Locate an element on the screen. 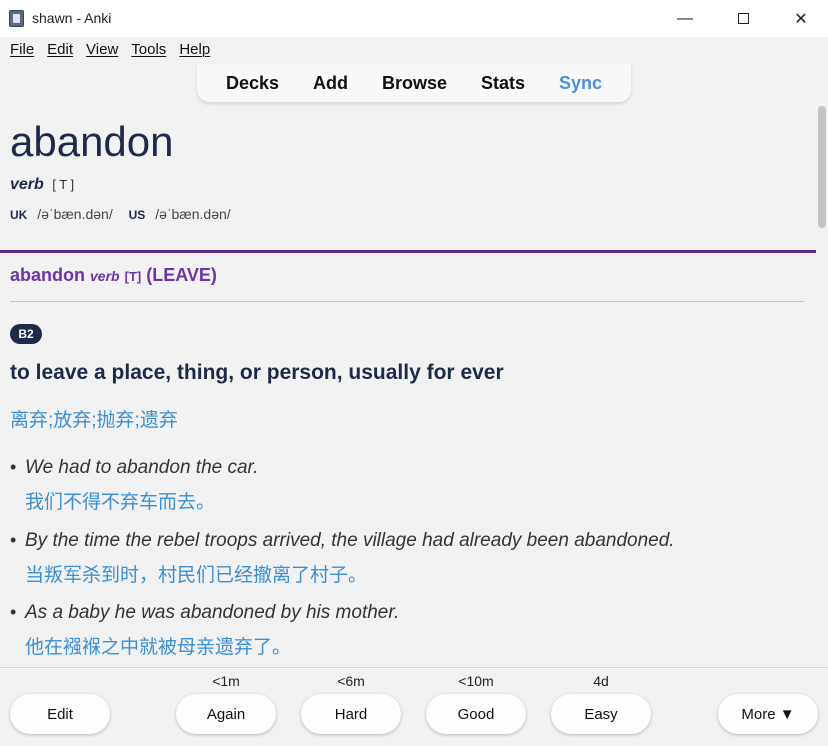 This screenshot has width=828, height=746. toolbar-stats: Stats is located at coordinates (503, 83).